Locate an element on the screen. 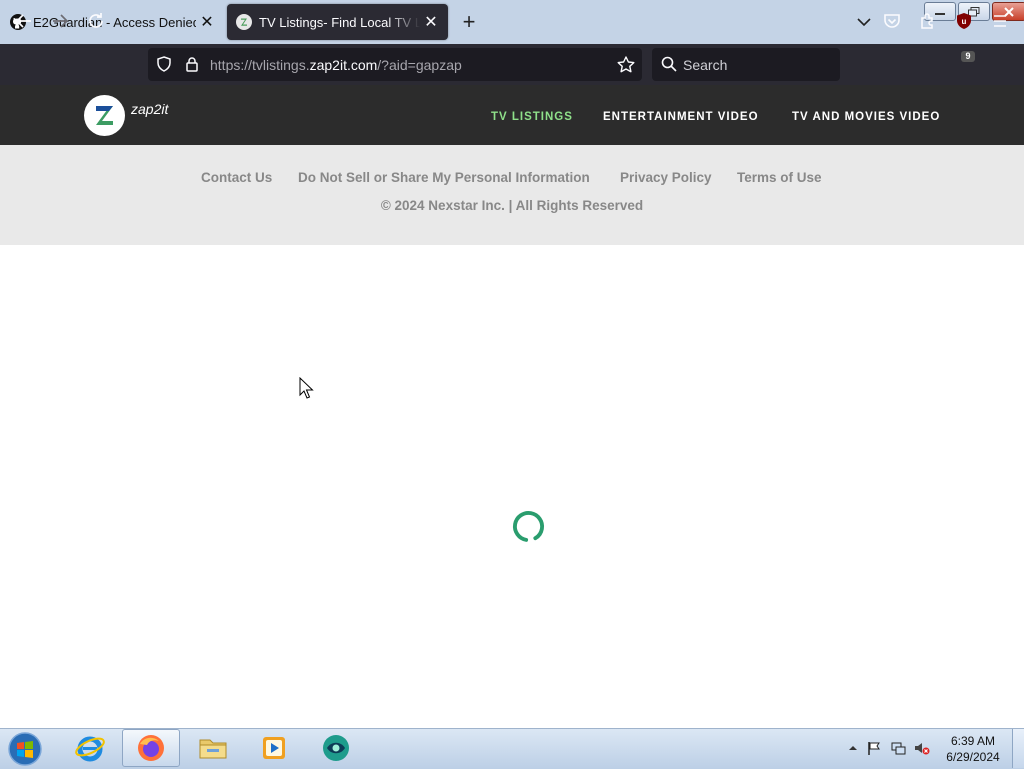 This screenshot has height=769, width=1024. app-icon is located at coordinates (336, 748).